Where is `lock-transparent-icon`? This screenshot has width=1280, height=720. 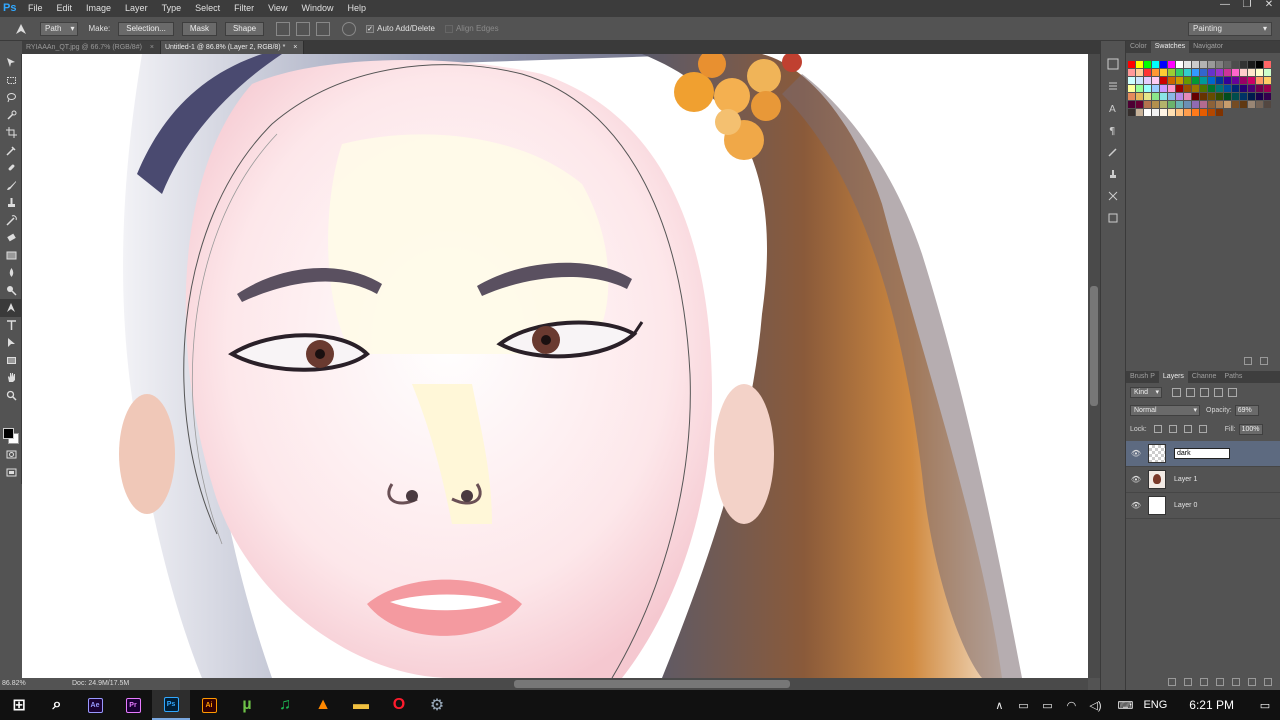 lock-transparent-icon is located at coordinates (1157, 429).